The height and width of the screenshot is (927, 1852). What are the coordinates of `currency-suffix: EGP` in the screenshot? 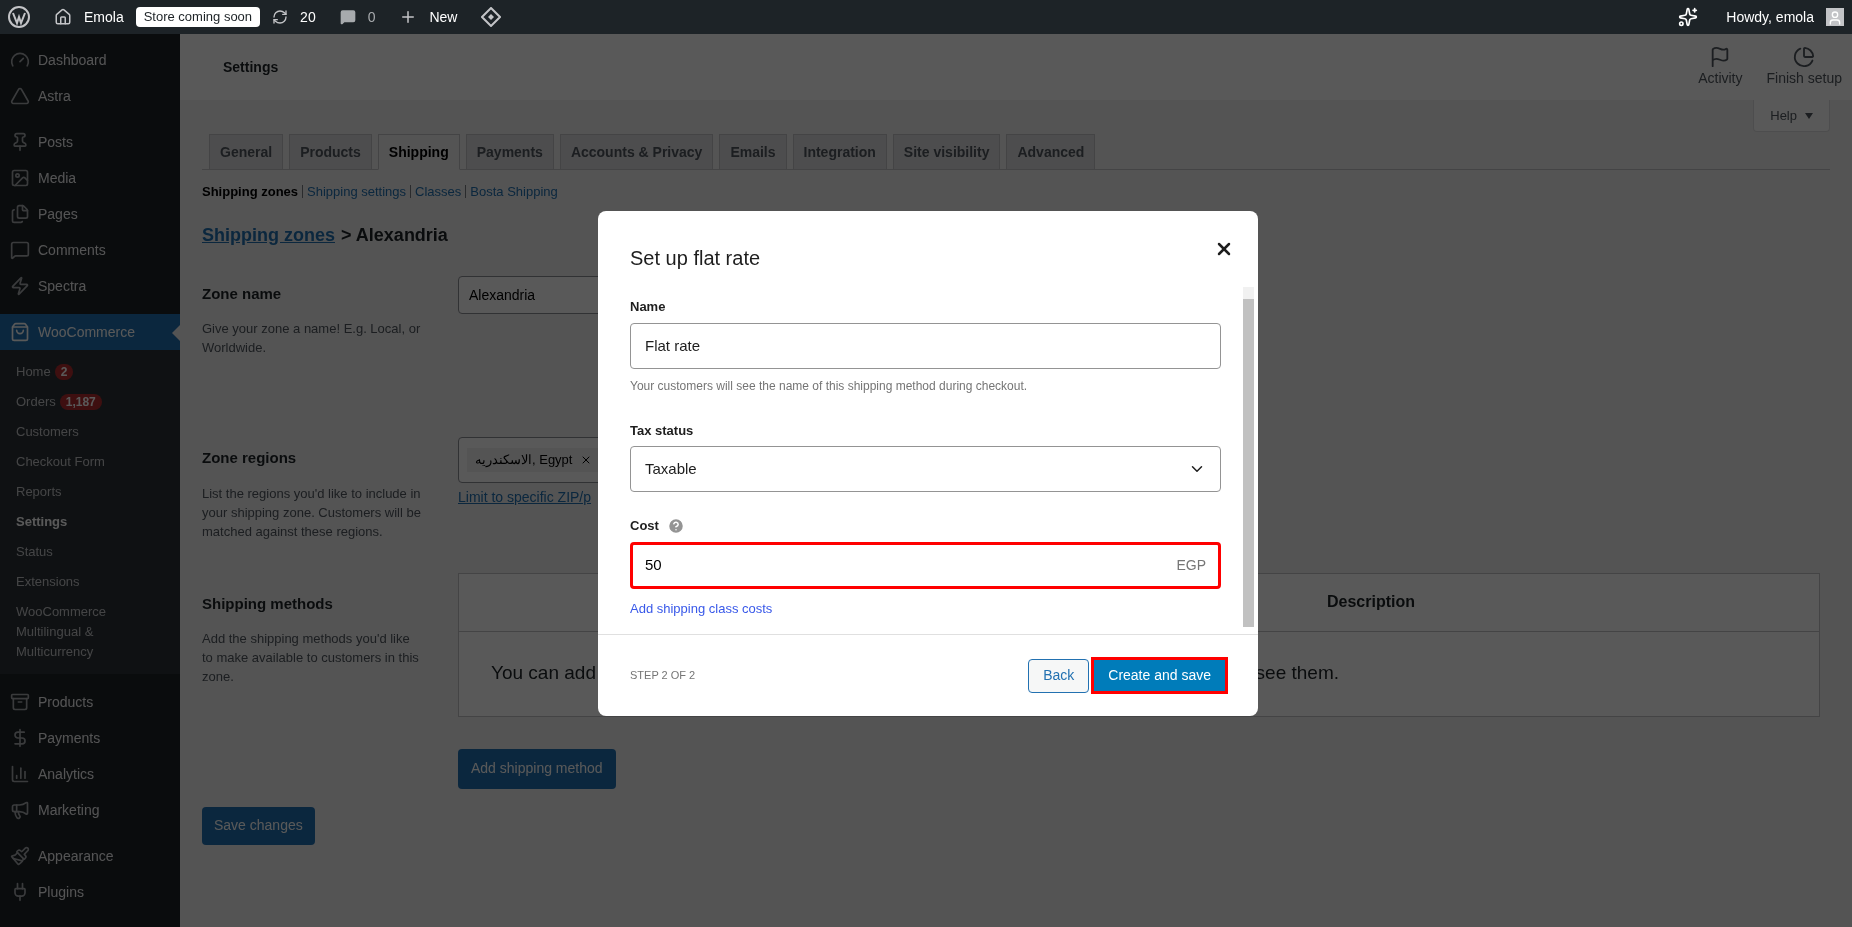 It's located at (1191, 565).